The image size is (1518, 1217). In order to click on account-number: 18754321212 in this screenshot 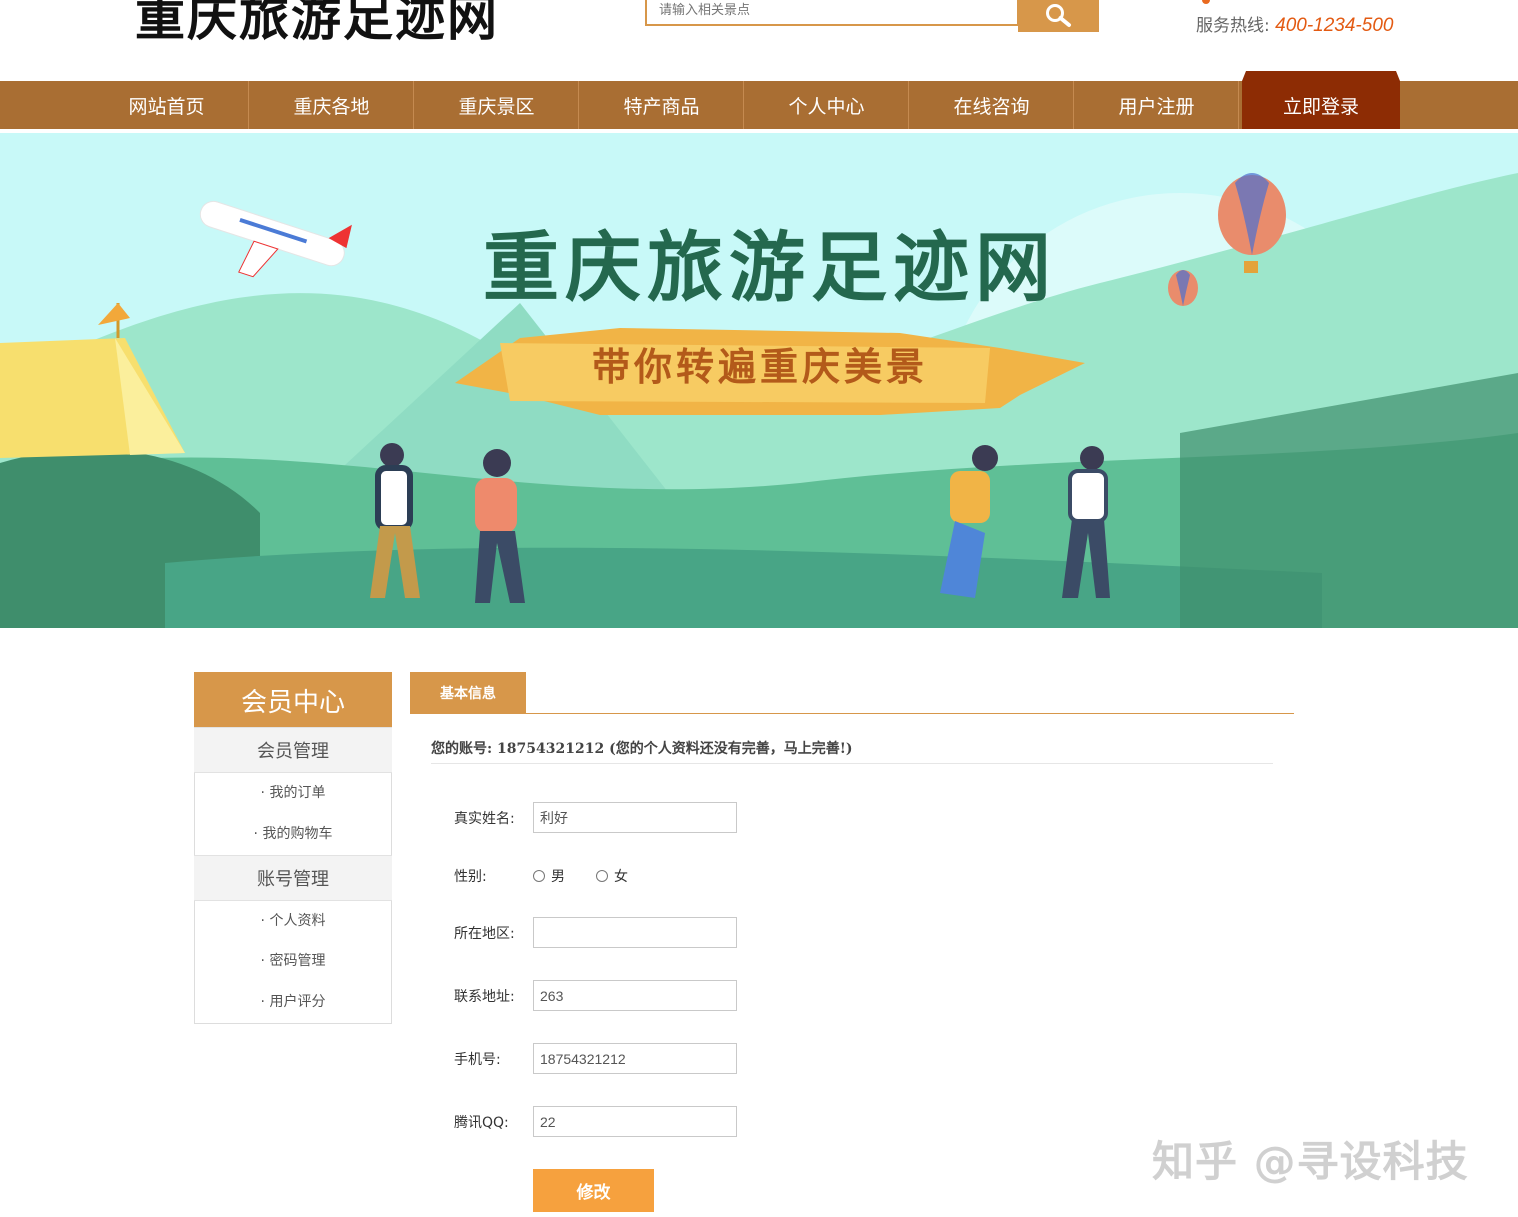, I will do `click(551, 749)`.